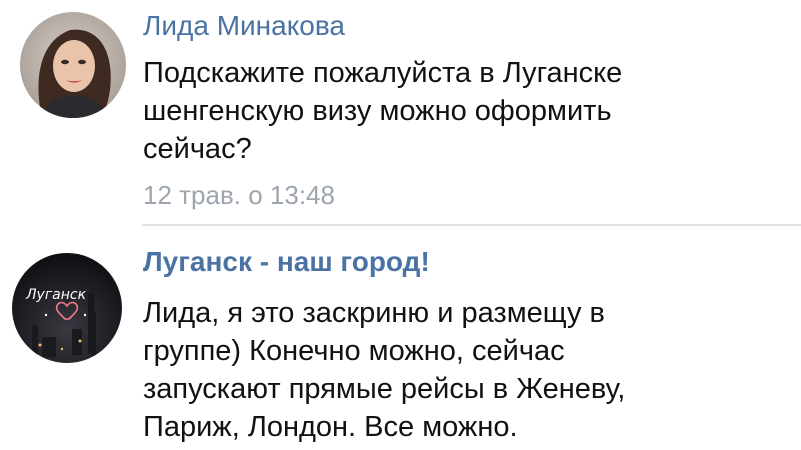 This screenshot has width=801, height=450. What do you see at coordinates (330, 427) in the screenshot?
I see `comment-text-line: Париж, Лондон. Все можно.` at bounding box center [330, 427].